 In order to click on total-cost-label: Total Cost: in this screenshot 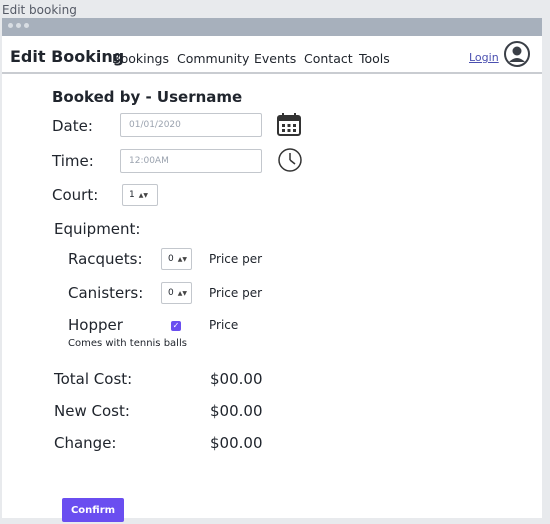, I will do `click(93, 379)`.